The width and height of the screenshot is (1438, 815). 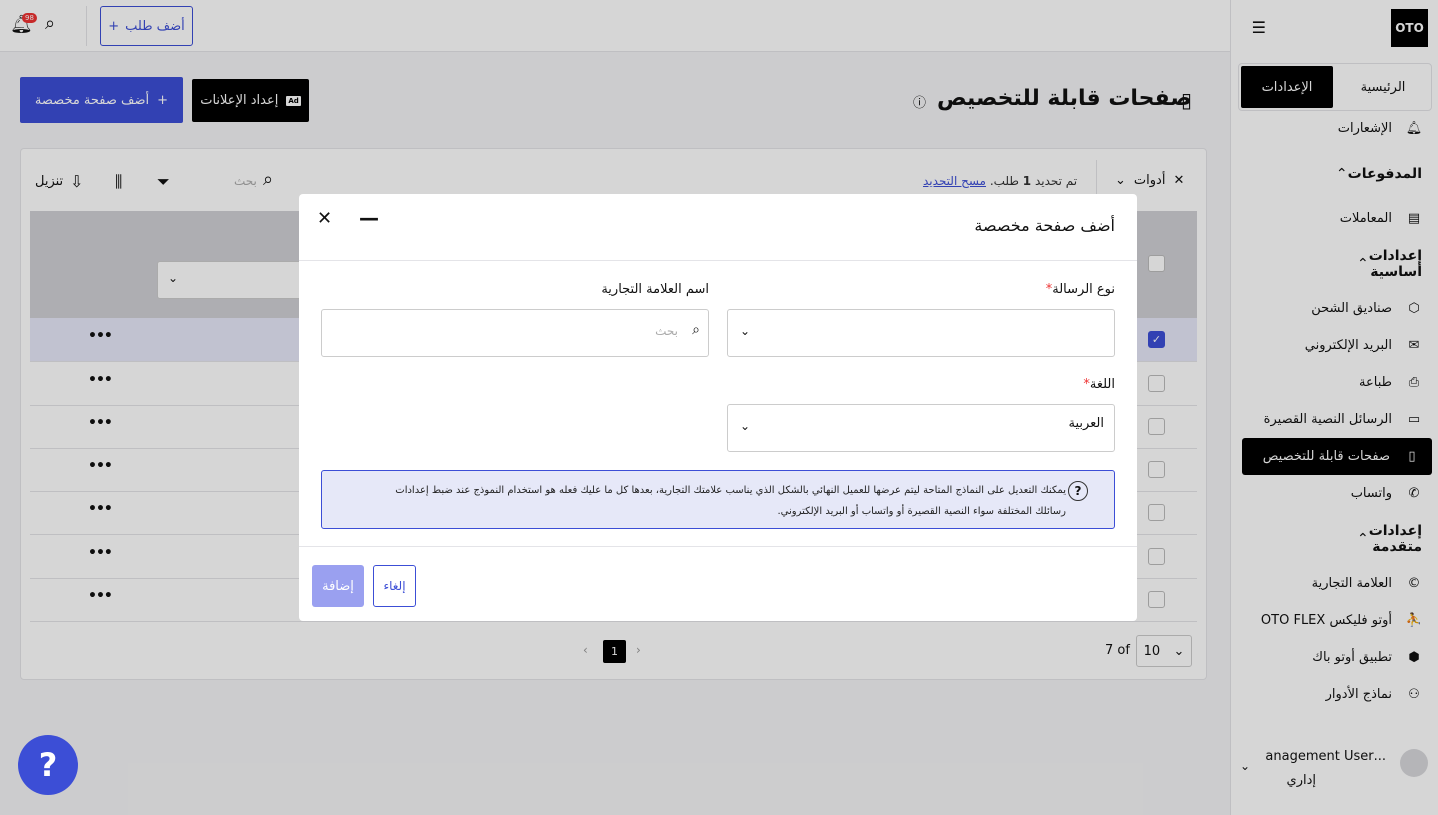 What do you see at coordinates (696, 330) in the screenshot?
I see `search-icon: ⌕` at bounding box center [696, 330].